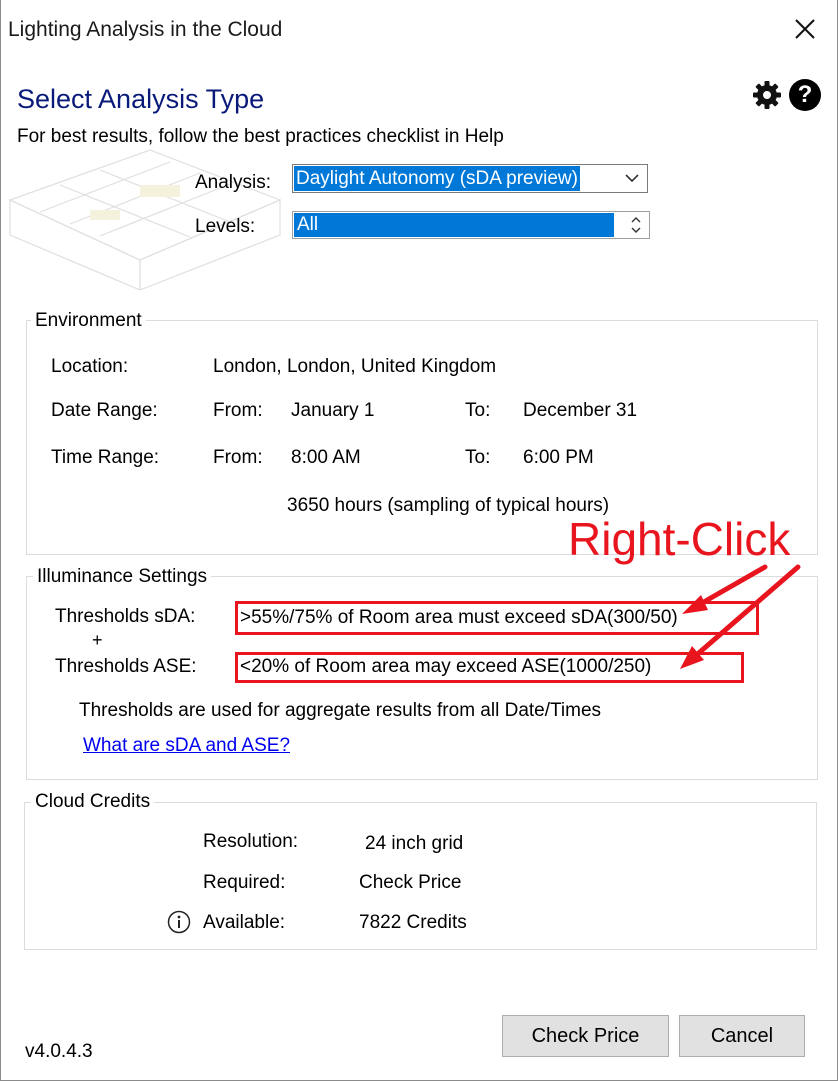 This screenshot has height=1082, width=838. Describe the element at coordinates (141, 99) in the screenshot. I see `page-title: Select Analysis Type` at that location.